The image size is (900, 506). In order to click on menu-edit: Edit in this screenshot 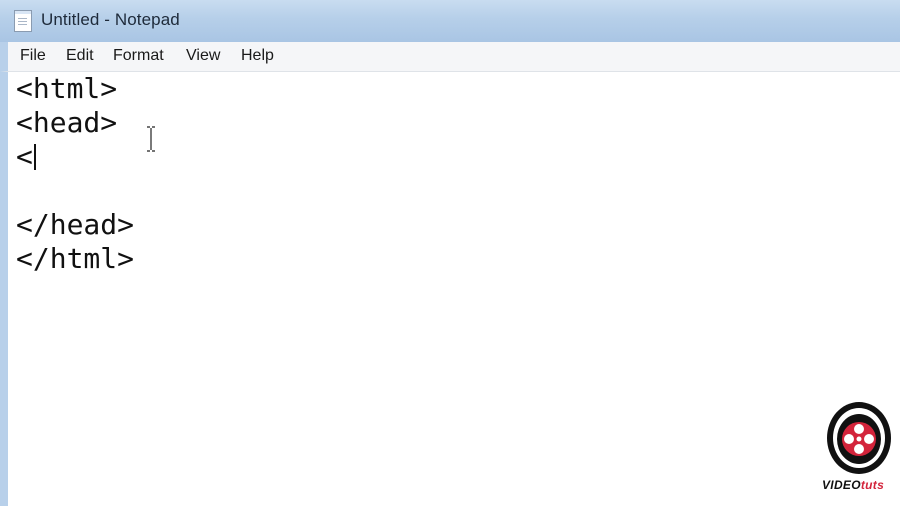, I will do `click(80, 56)`.